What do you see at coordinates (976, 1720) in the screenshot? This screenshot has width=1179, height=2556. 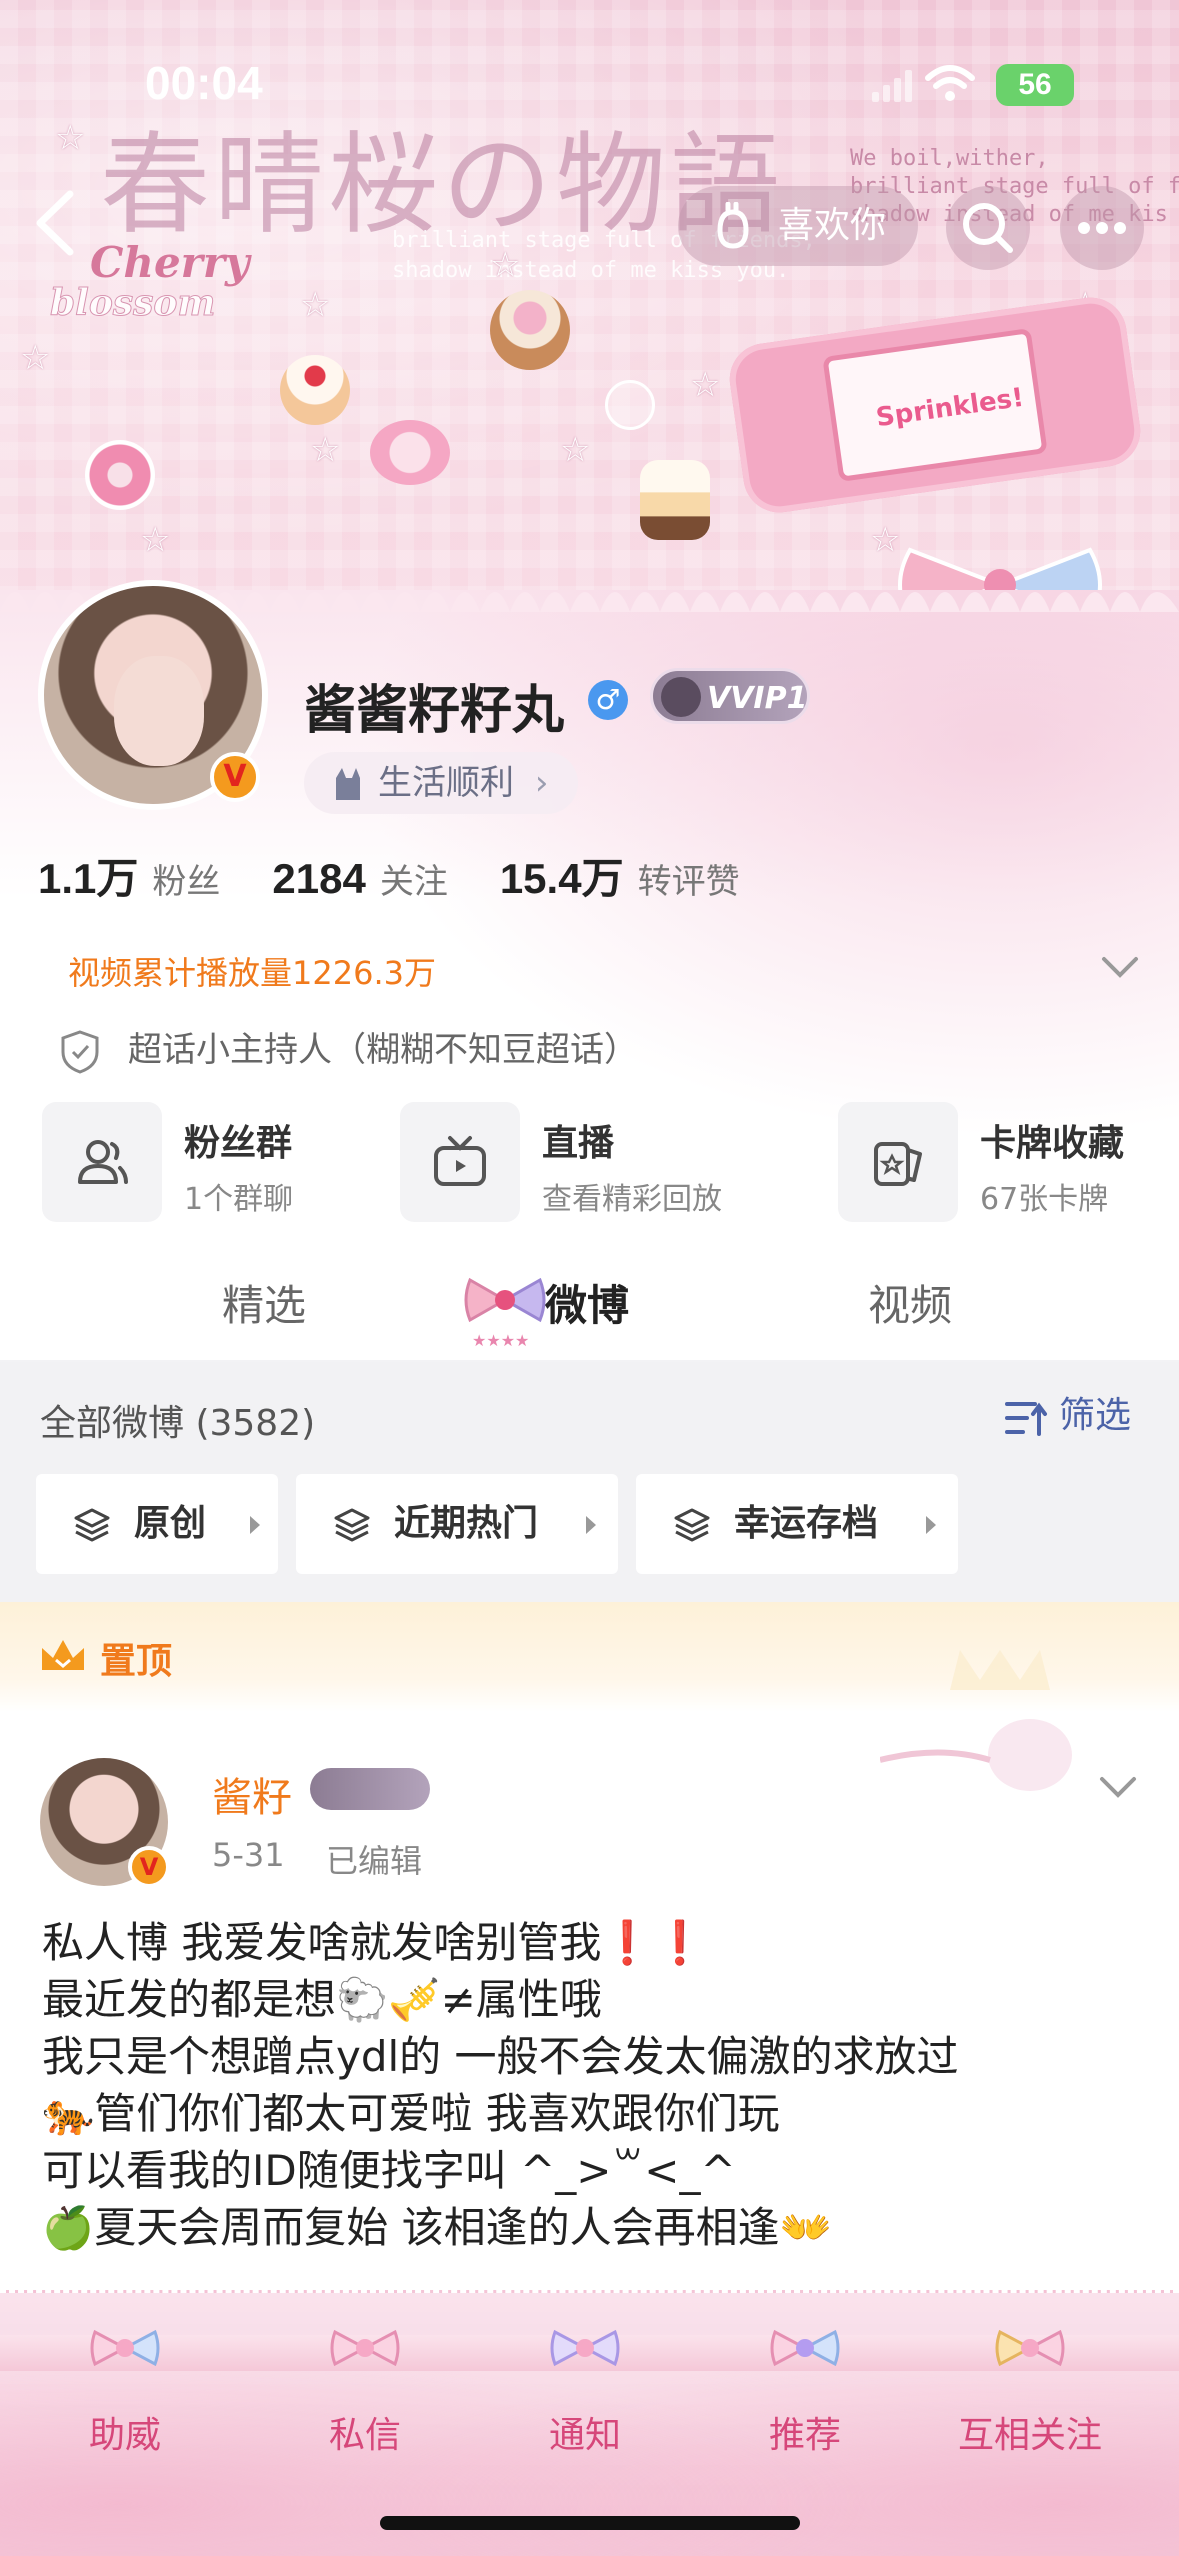 I see `mascot-decoration` at bounding box center [976, 1720].